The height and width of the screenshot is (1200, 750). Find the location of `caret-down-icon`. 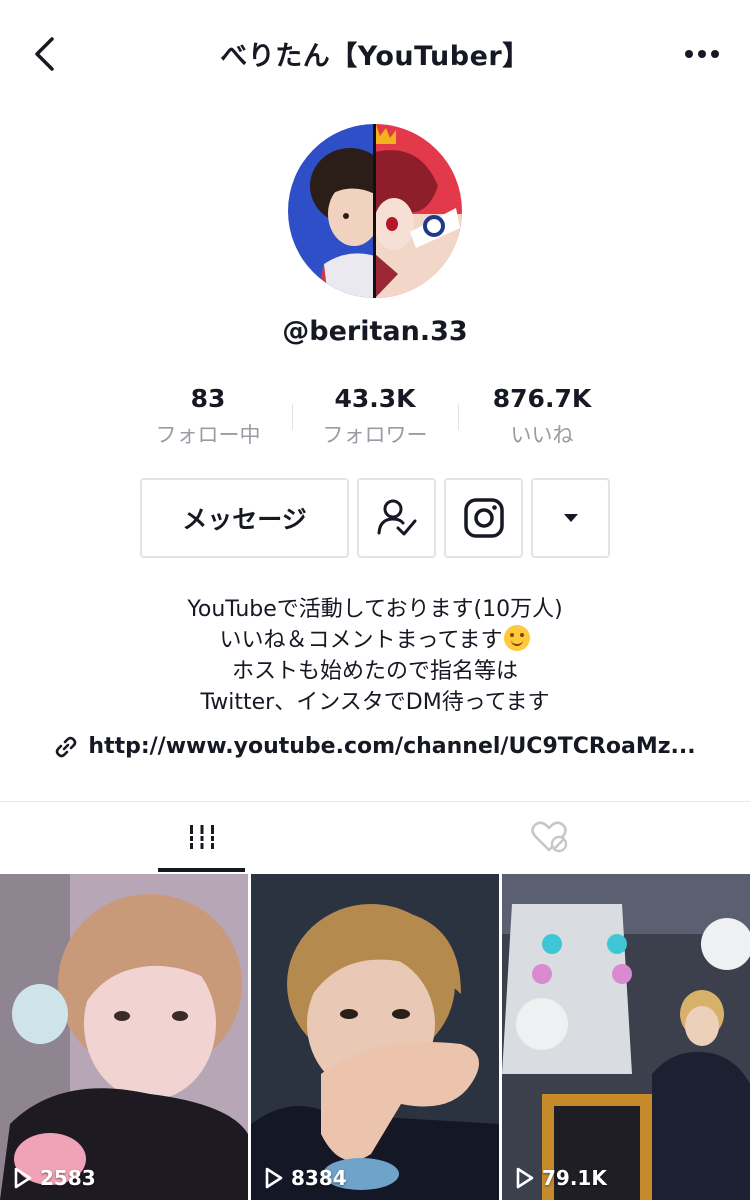

caret-down-icon is located at coordinates (570, 518).